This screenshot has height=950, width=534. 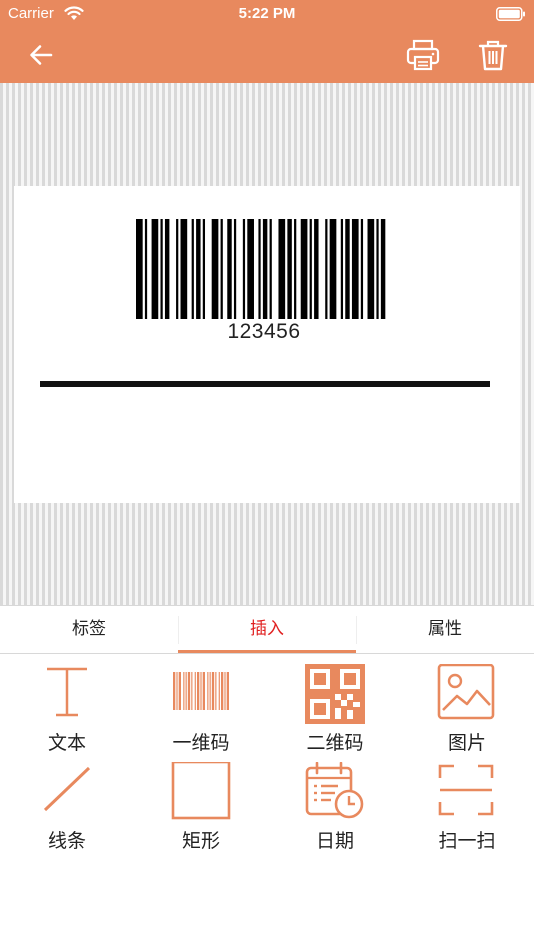 I want to click on tool-text: 文本, so click(x=67, y=710).